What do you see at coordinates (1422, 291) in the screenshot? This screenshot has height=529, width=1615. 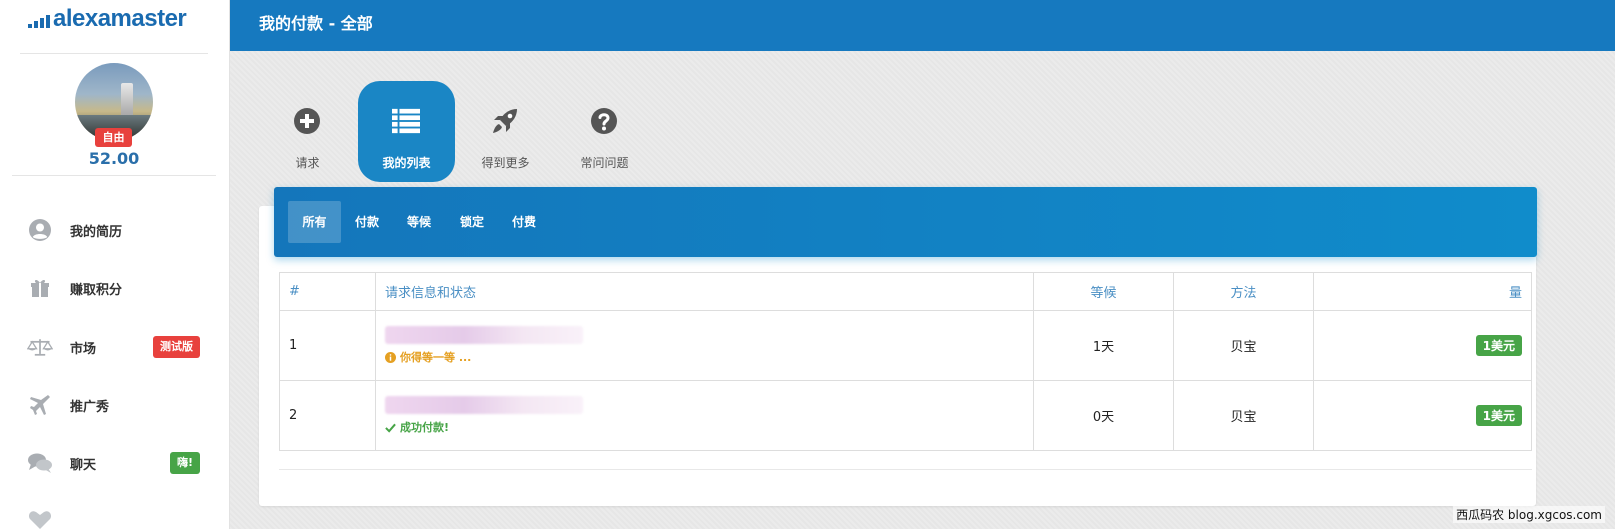 I see `column-header-amount: 量` at bounding box center [1422, 291].